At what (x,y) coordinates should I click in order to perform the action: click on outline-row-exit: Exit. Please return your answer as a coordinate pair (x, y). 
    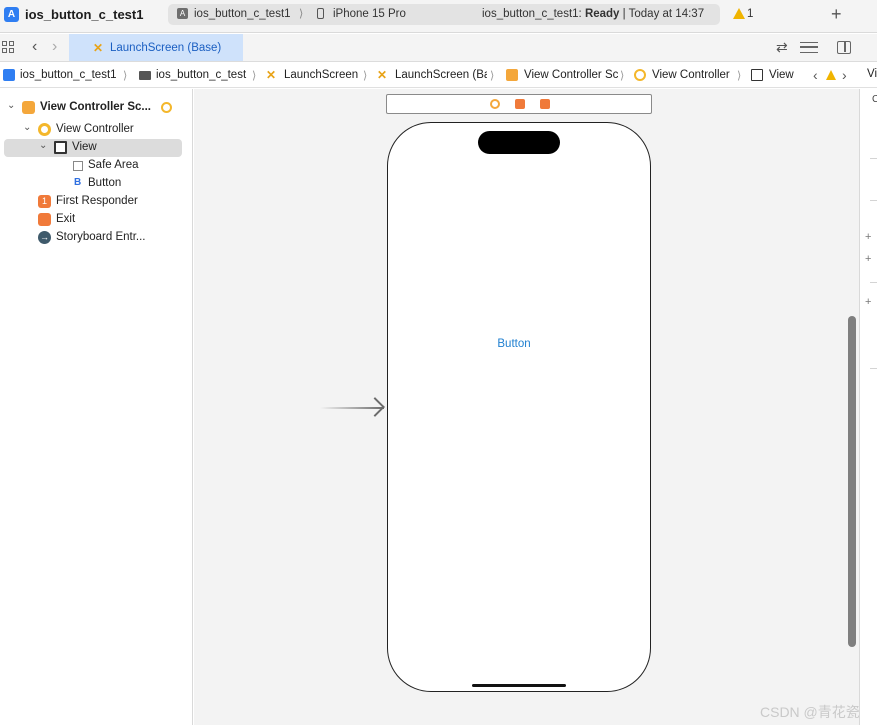
    Looking at the image, I should click on (93, 220).